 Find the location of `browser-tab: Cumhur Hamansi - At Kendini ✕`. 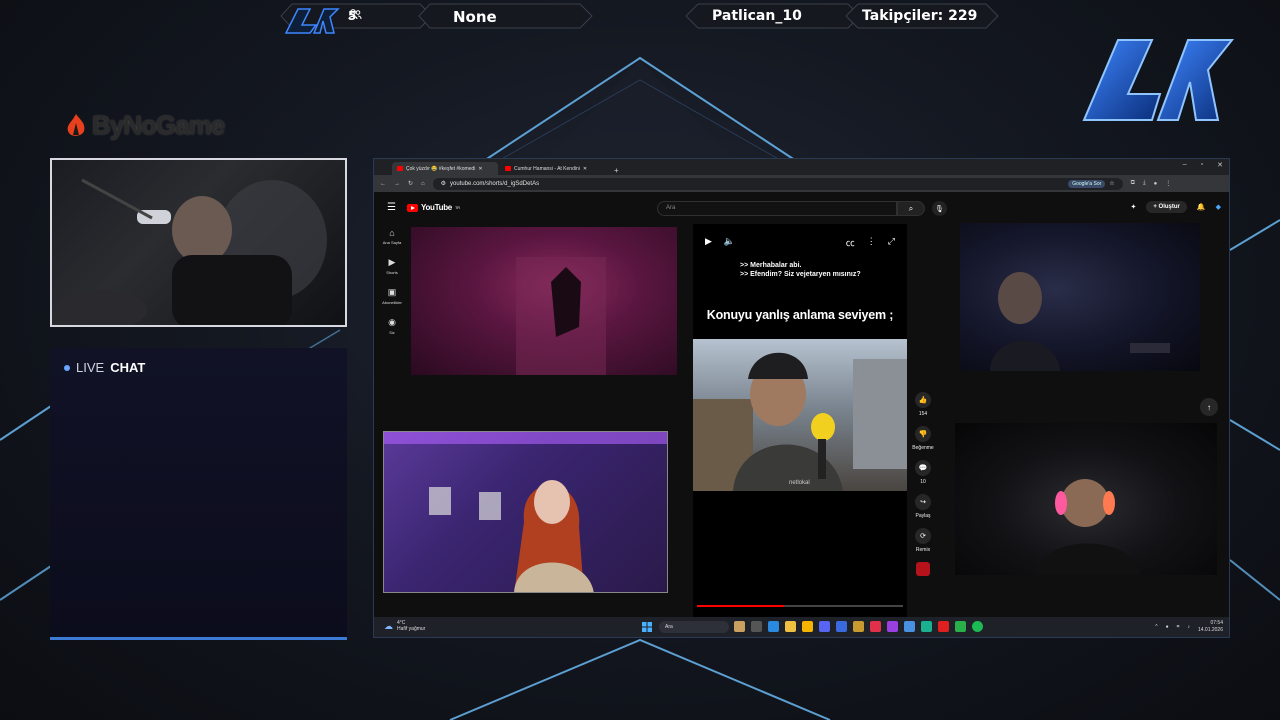

browser-tab: Cumhur Hamansi - At Kendini ✕ is located at coordinates (553, 168).